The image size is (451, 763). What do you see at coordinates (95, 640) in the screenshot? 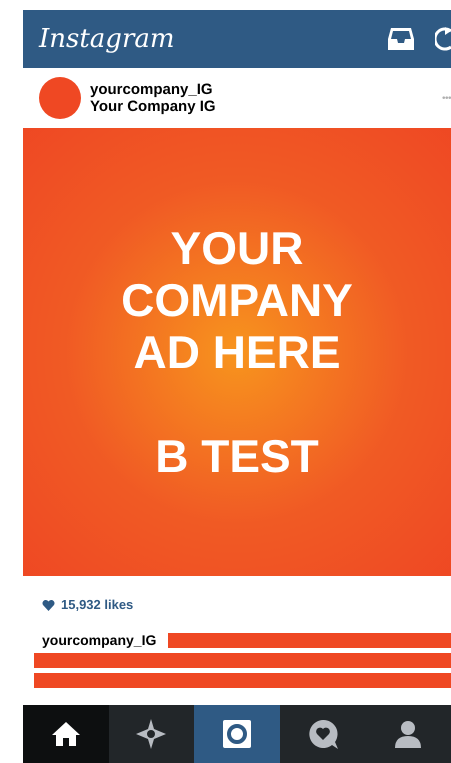
I see `caption-username: yourcompany_IG` at bounding box center [95, 640].